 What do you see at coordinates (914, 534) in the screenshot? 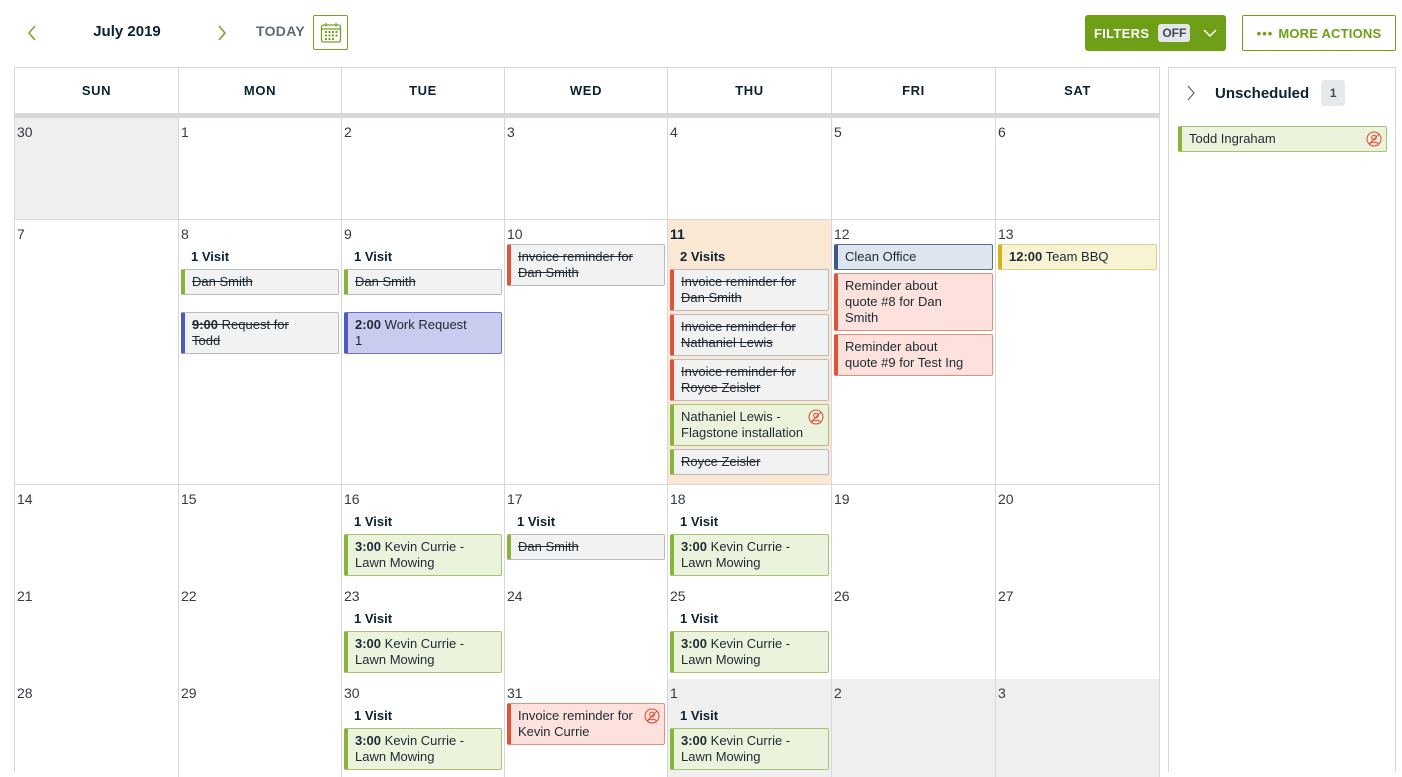
I see `day-cell: 19` at bounding box center [914, 534].